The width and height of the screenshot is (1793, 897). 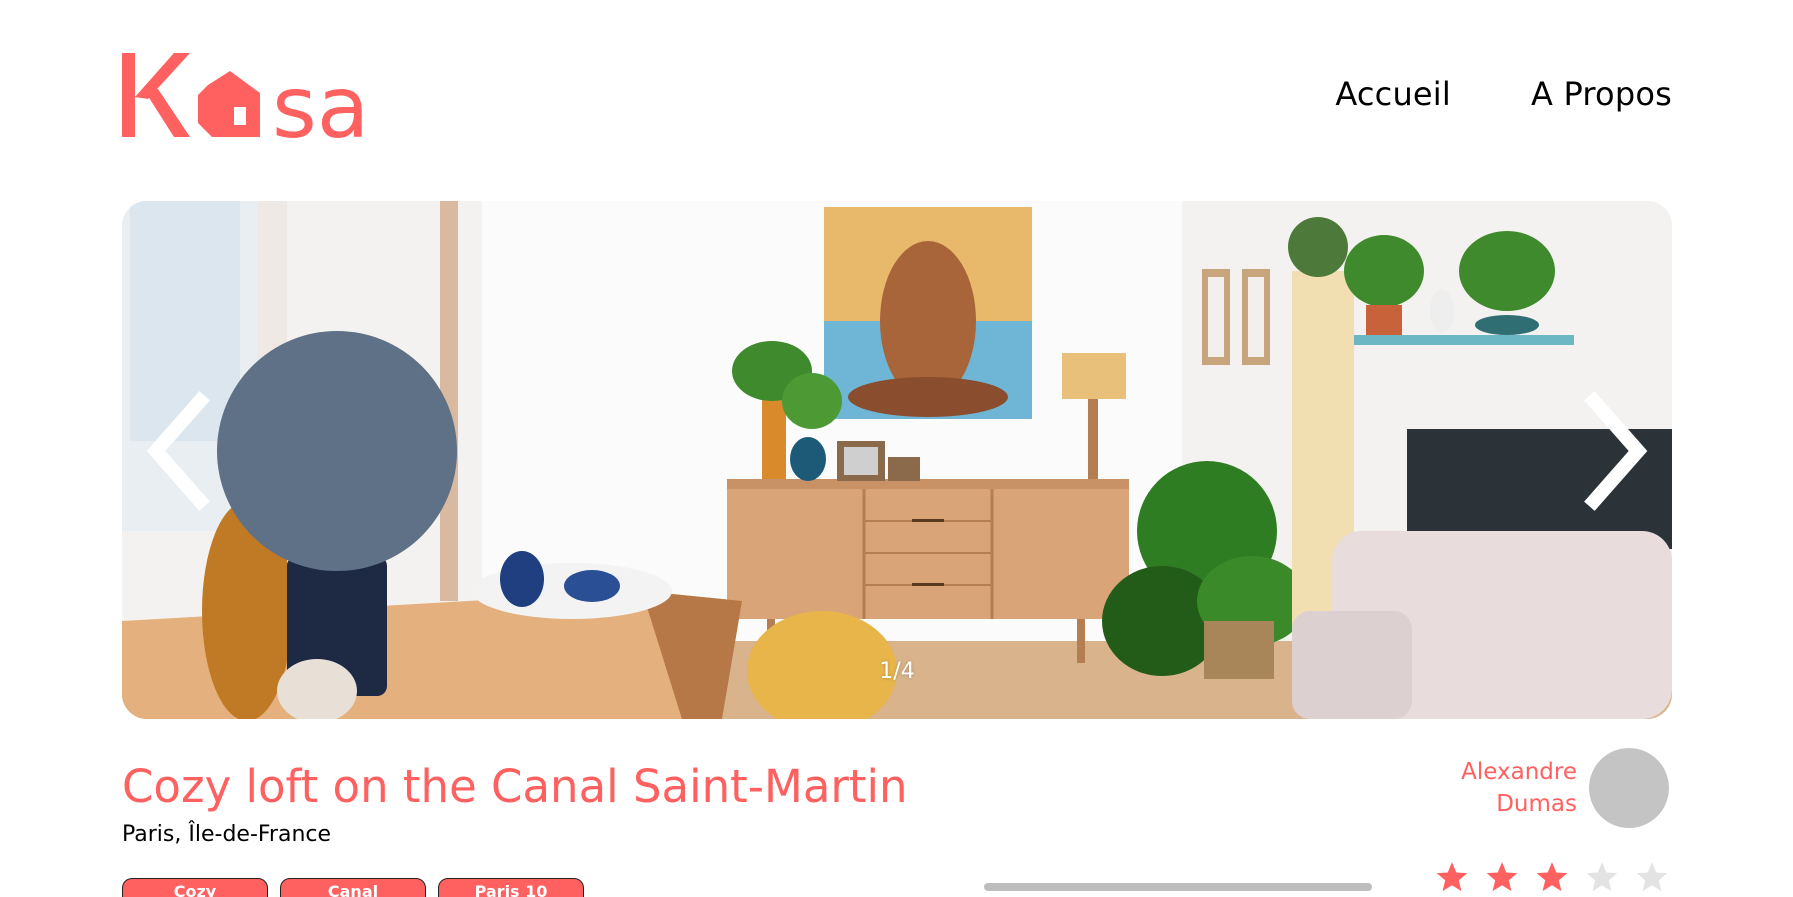 I want to click on nav-link-a-propos: A Propos, so click(x=1601, y=94).